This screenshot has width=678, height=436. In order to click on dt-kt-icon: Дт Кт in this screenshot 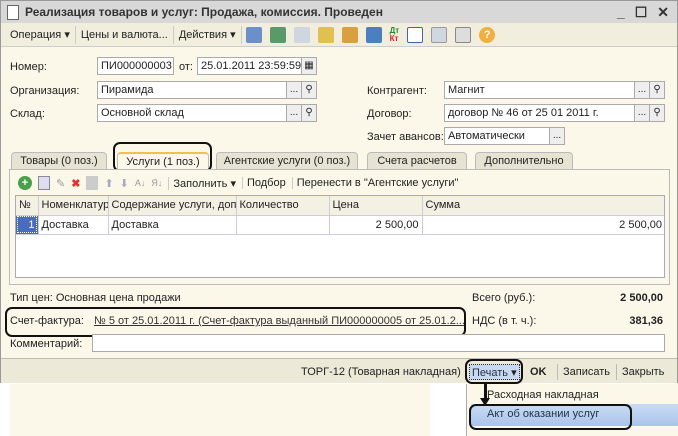, I will do `click(395, 34)`.